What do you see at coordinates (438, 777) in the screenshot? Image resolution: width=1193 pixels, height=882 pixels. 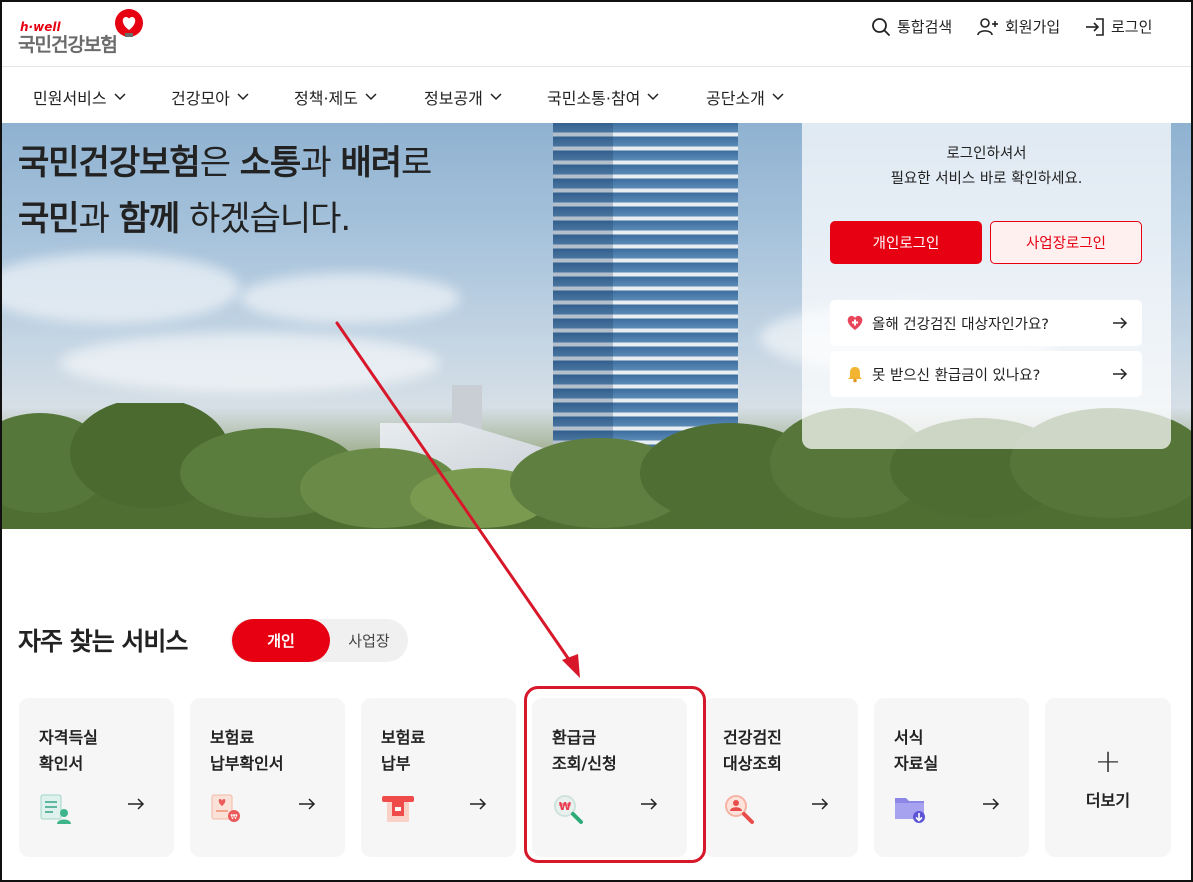 I see `service-card-premium-payment: 보험료 납부` at bounding box center [438, 777].